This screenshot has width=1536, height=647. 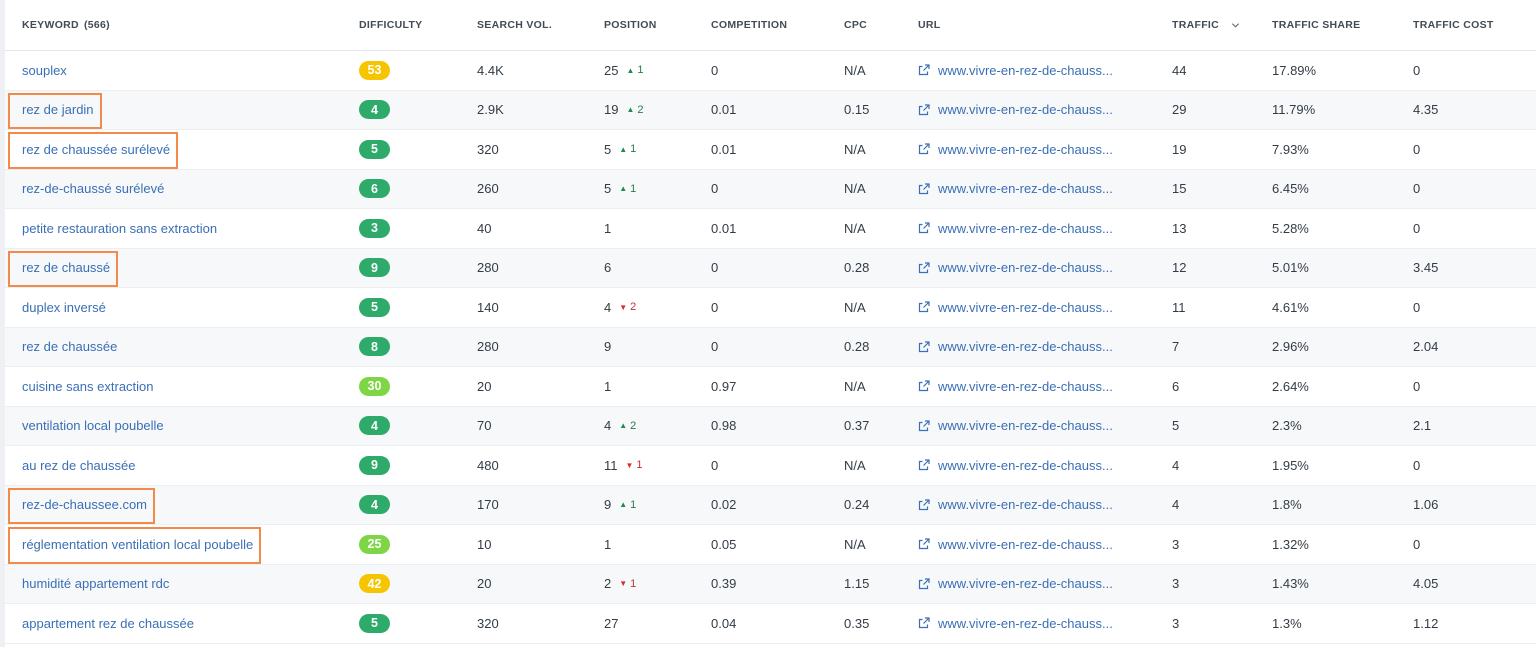 I want to click on traffic: 13, so click(x=1179, y=228).